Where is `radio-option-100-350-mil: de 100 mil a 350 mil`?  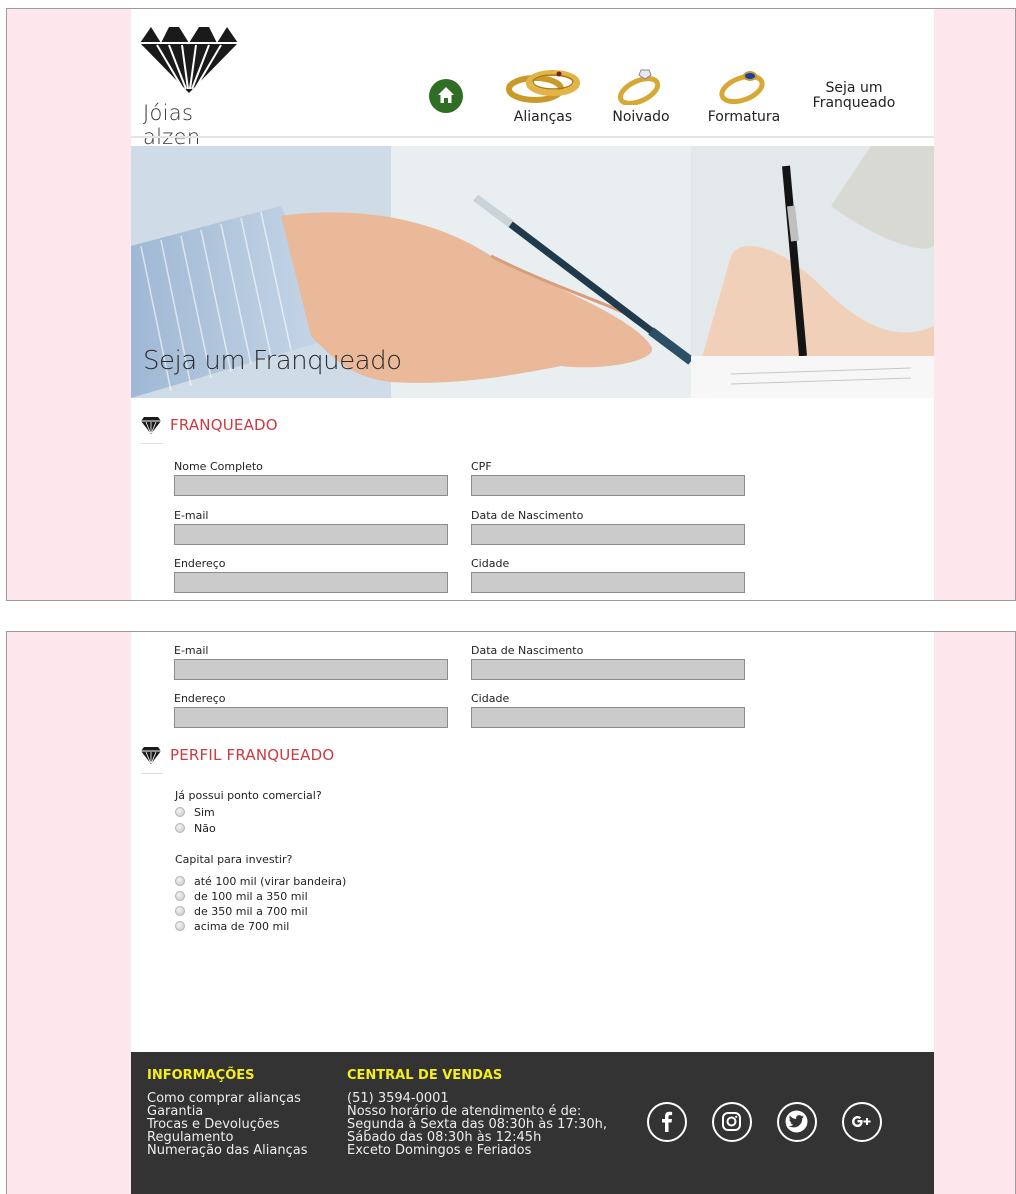 radio-option-100-350-mil: de 100 mil a 350 mil is located at coordinates (241, 897).